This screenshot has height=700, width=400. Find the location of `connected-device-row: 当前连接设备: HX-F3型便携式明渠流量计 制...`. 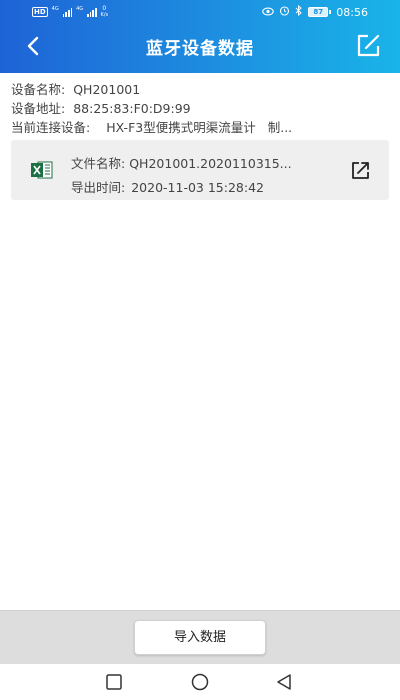

connected-device-row: 当前连接设备: HX-F3型便携式明渠流量计 制... is located at coordinates (201, 127).